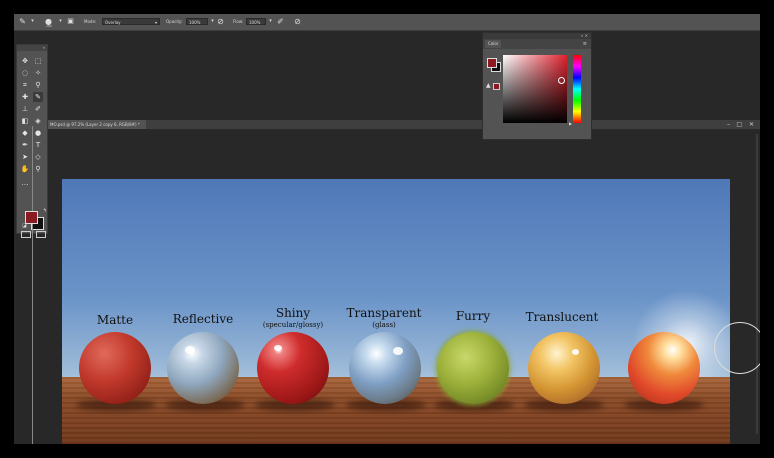  I want to click on color-picker-cursor, so click(561, 80).